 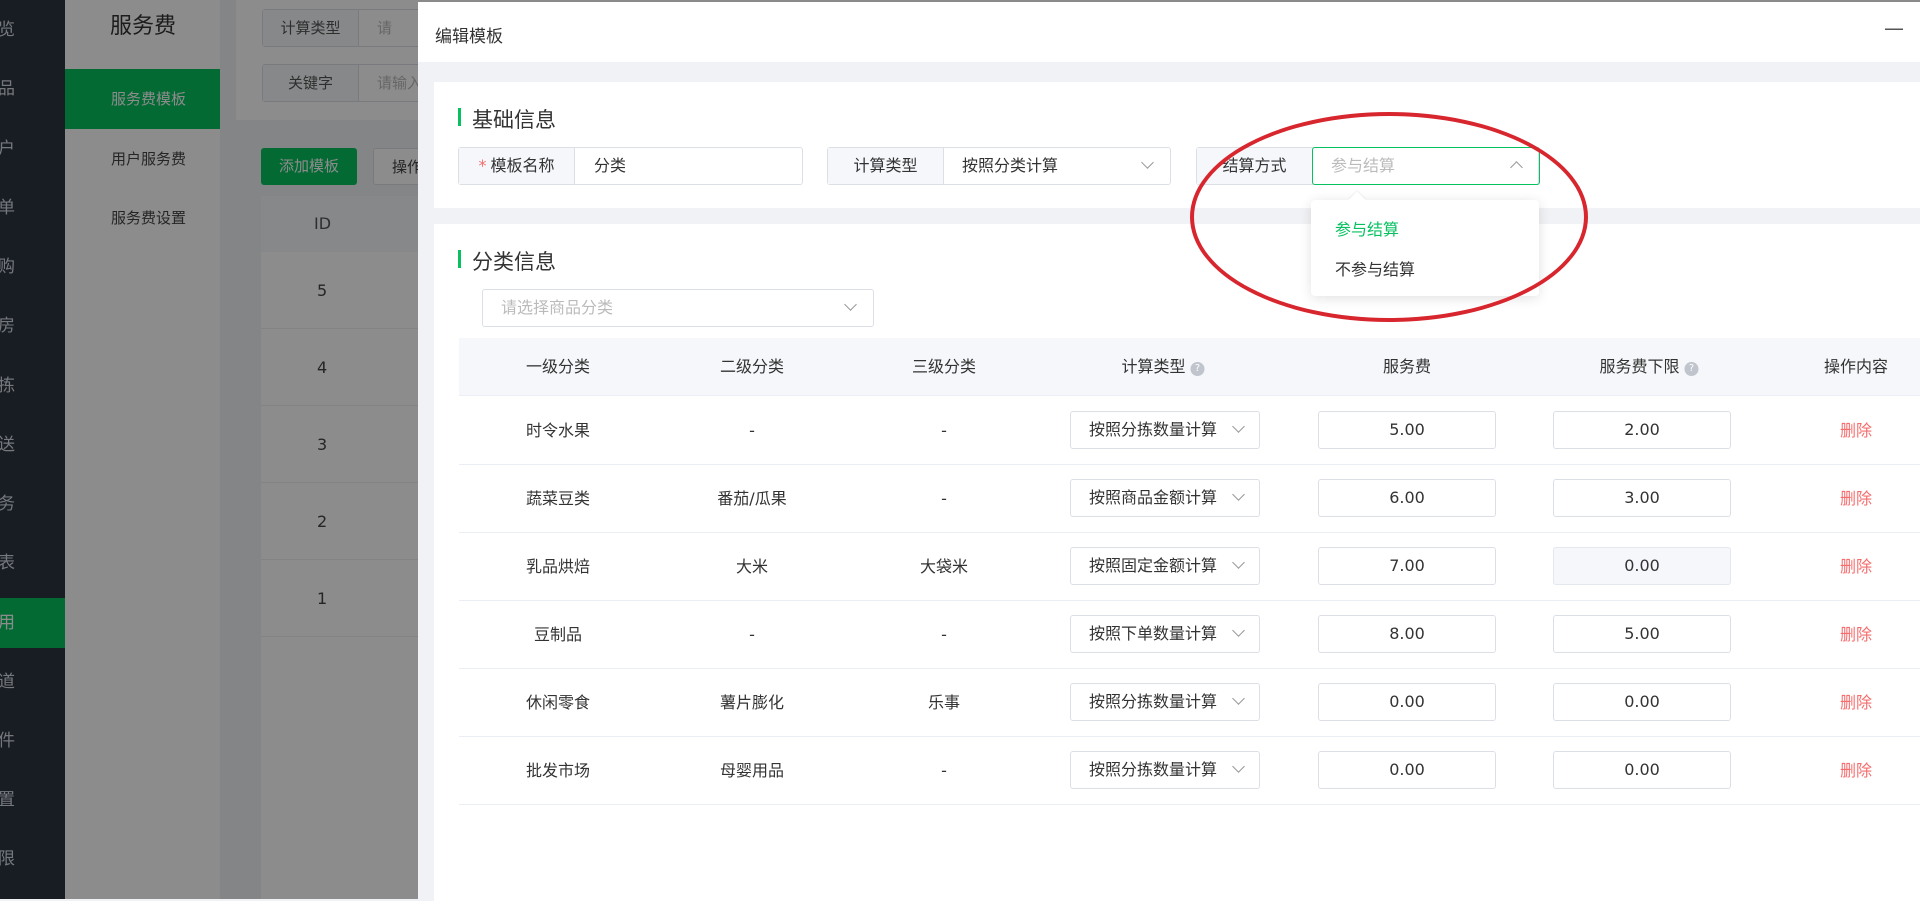 What do you see at coordinates (752, 566) in the screenshot?
I see `cell-level2: 大米` at bounding box center [752, 566].